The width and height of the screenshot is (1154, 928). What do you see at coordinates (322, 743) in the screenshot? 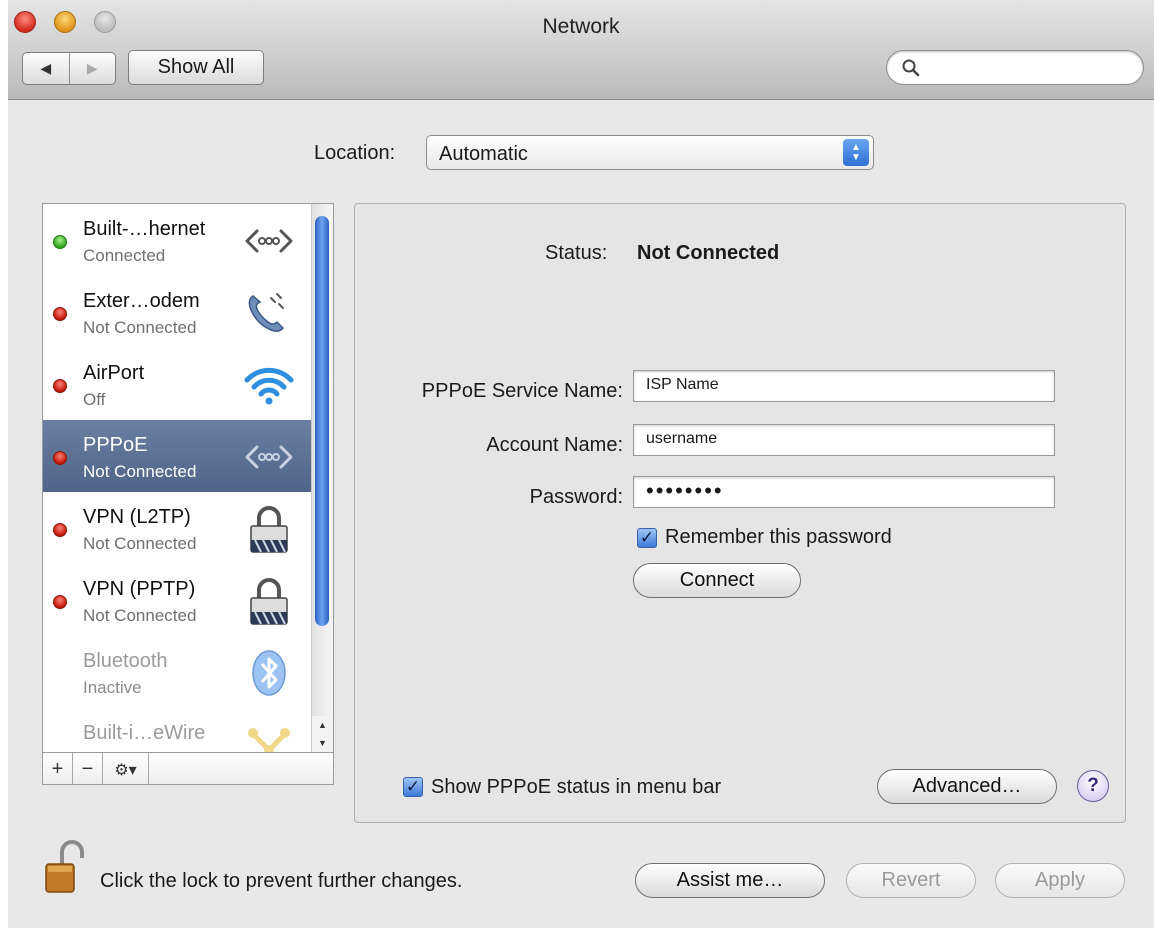
I see `scroll-down-button: ▼` at bounding box center [322, 743].